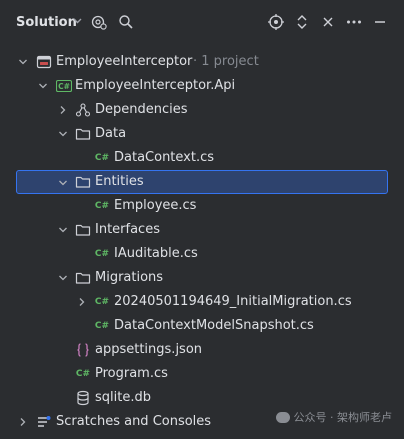 The width and height of the screenshot is (404, 439). Describe the element at coordinates (156, 253) in the screenshot. I see `tree-item-label: IAuditable.cs` at that location.